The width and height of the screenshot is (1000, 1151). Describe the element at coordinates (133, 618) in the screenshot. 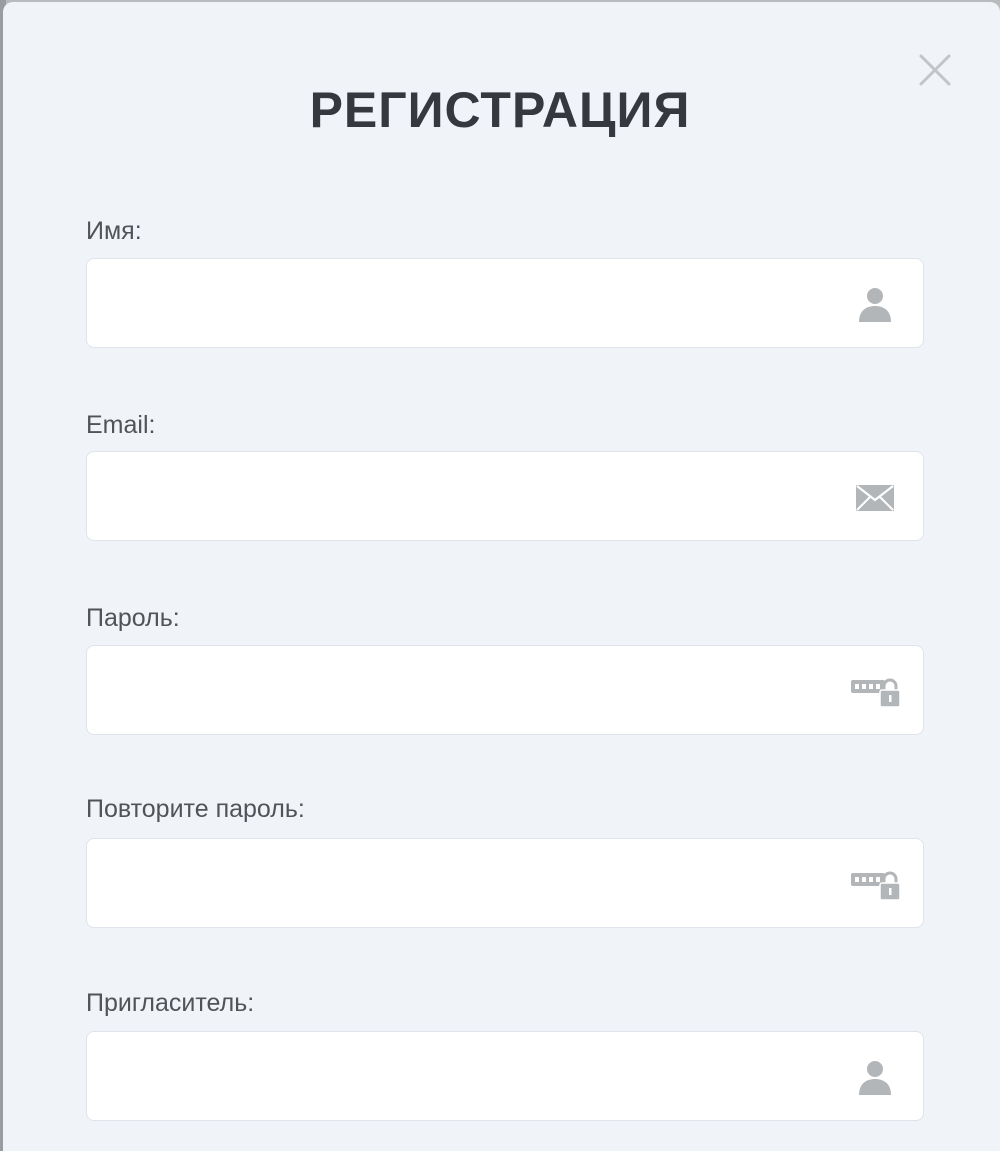

I see `password-label: Пароль:` at that location.